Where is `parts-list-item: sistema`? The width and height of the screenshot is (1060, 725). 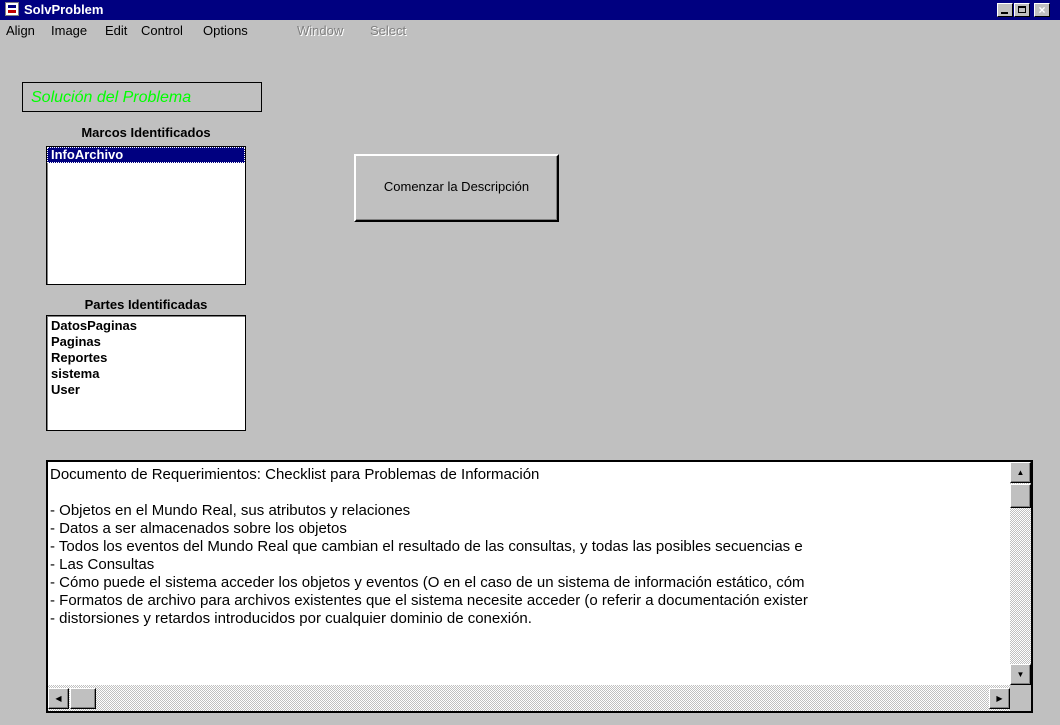 parts-list-item: sistema is located at coordinates (146, 374).